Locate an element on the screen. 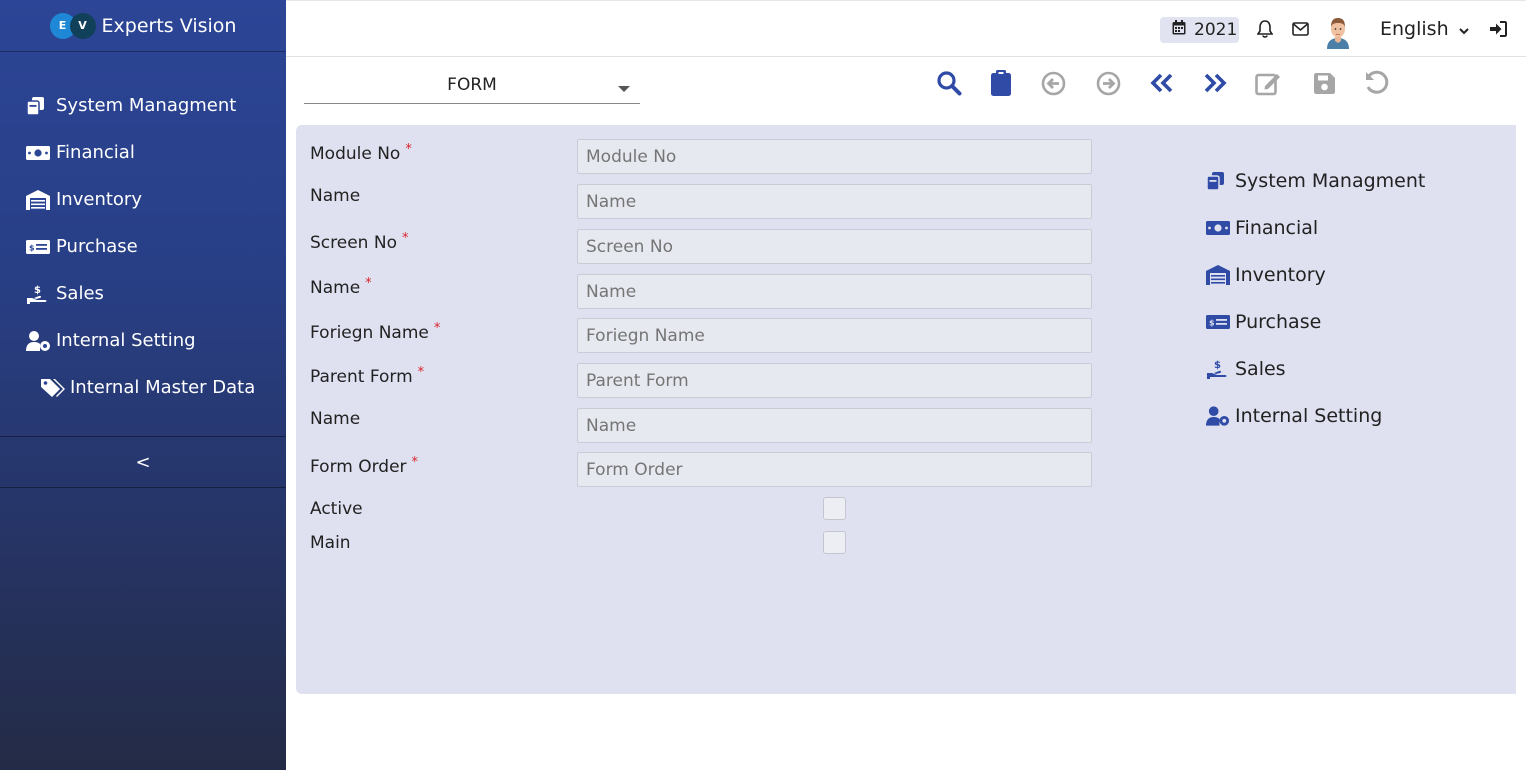 The height and width of the screenshot is (770, 1526). module-no-input is located at coordinates (834, 156).